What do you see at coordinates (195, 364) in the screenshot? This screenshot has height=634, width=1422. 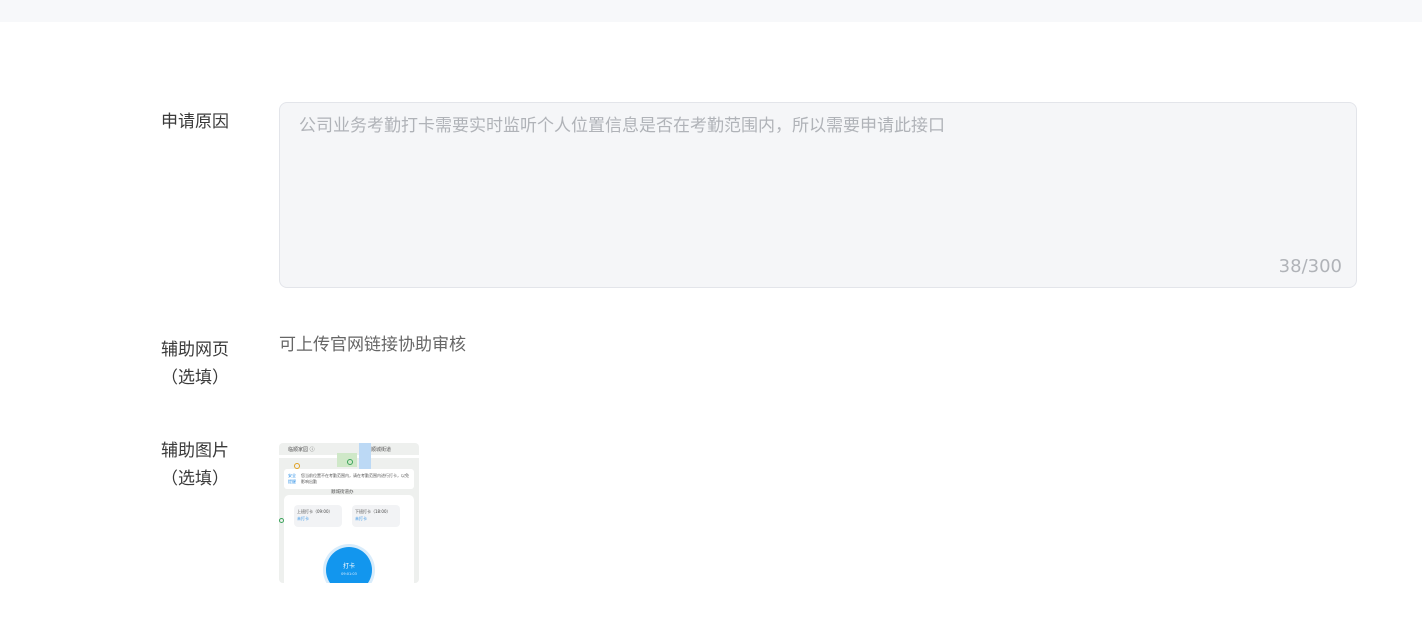 I see `webpage-label: 辅助网页 （选填）` at bounding box center [195, 364].